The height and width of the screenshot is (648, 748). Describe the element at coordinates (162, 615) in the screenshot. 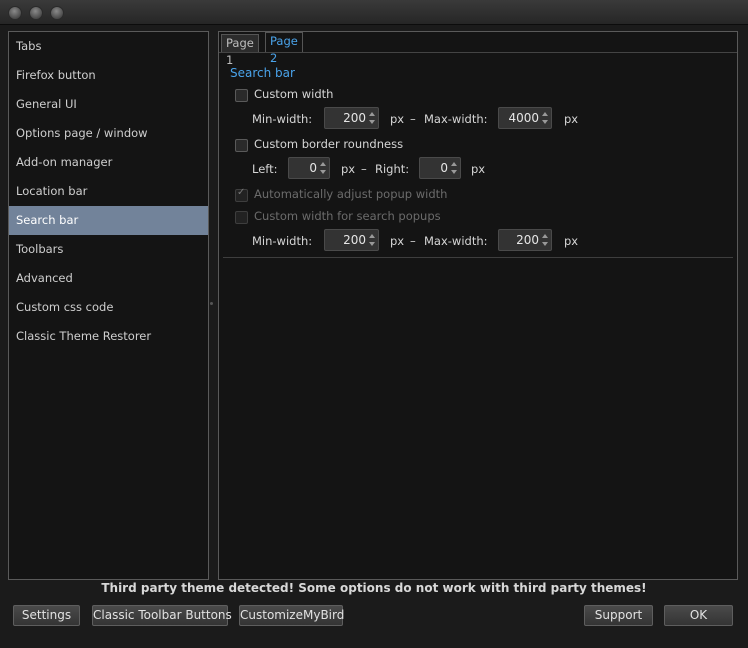

I see `classic-toolbar-buttons-button: Classic Toolbar Buttons` at that location.